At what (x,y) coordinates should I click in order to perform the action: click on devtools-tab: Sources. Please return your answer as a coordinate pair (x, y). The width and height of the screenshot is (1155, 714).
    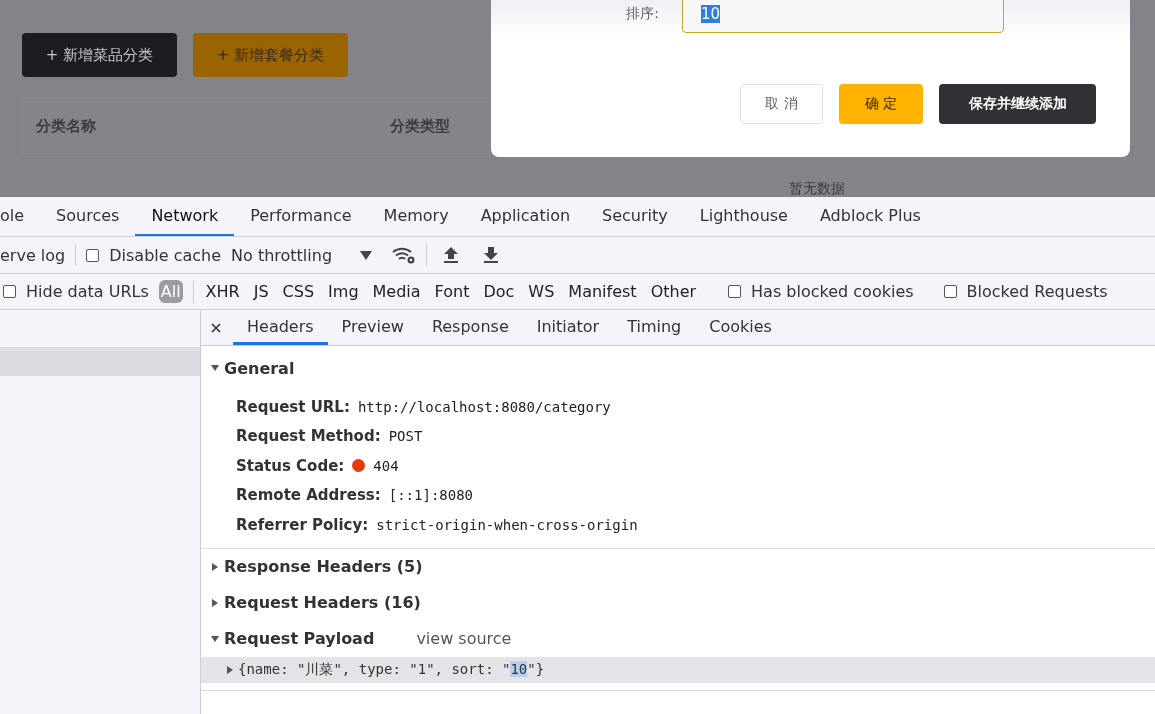
    Looking at the image, I should click on (88, 216).